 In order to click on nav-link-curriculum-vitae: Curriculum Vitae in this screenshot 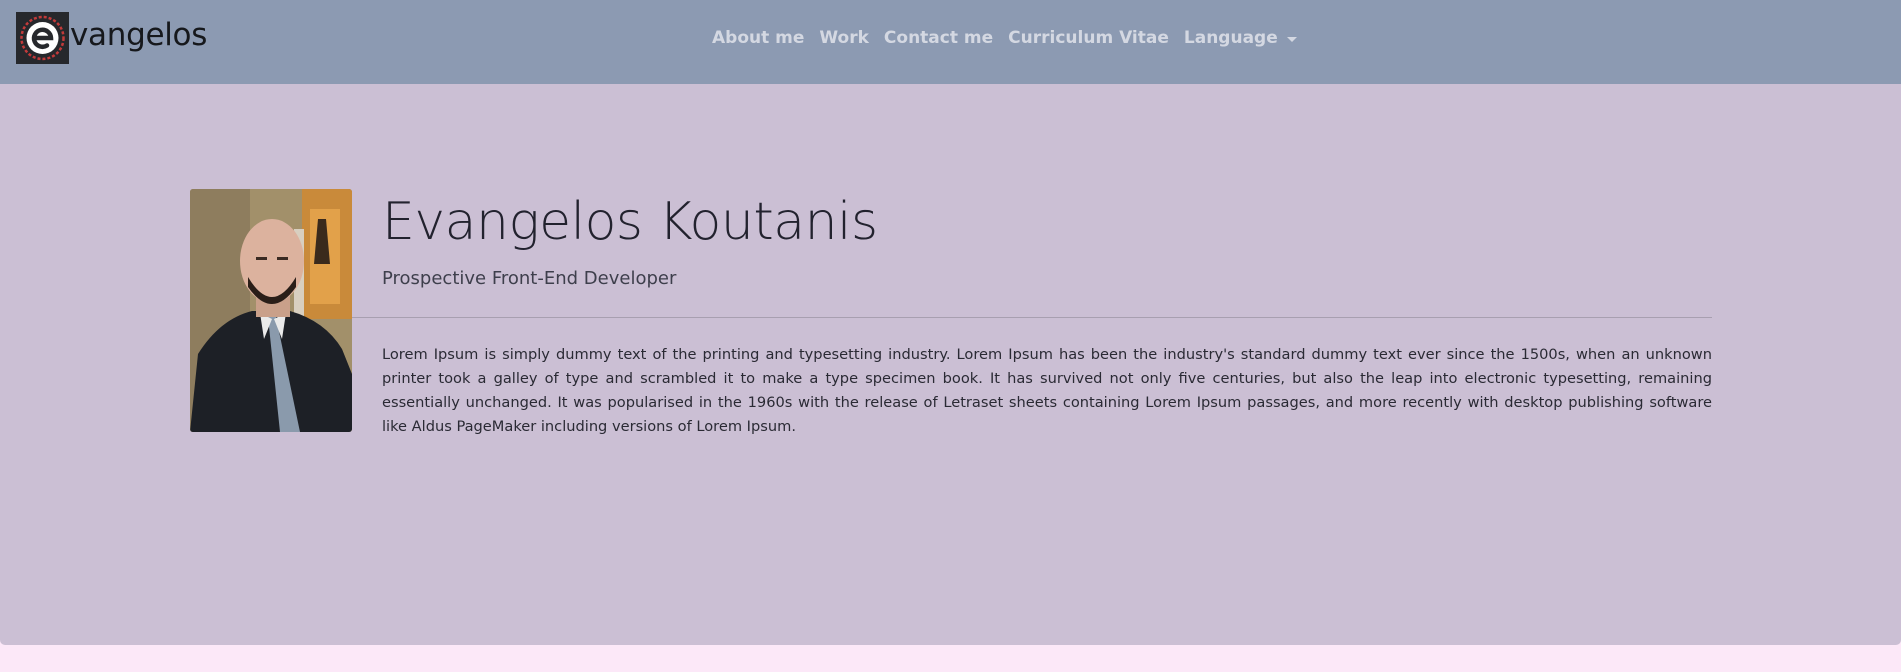, I will do `click(1088, 38)`.